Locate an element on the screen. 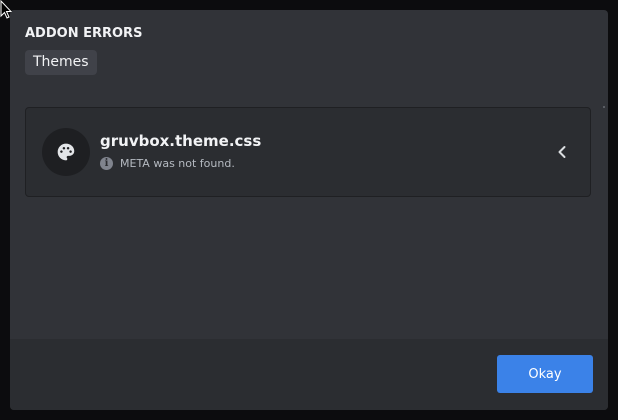 The width and height of the screenshot is (618, 420). error-item-message: META was not found. is located at coordinates (177, 163).